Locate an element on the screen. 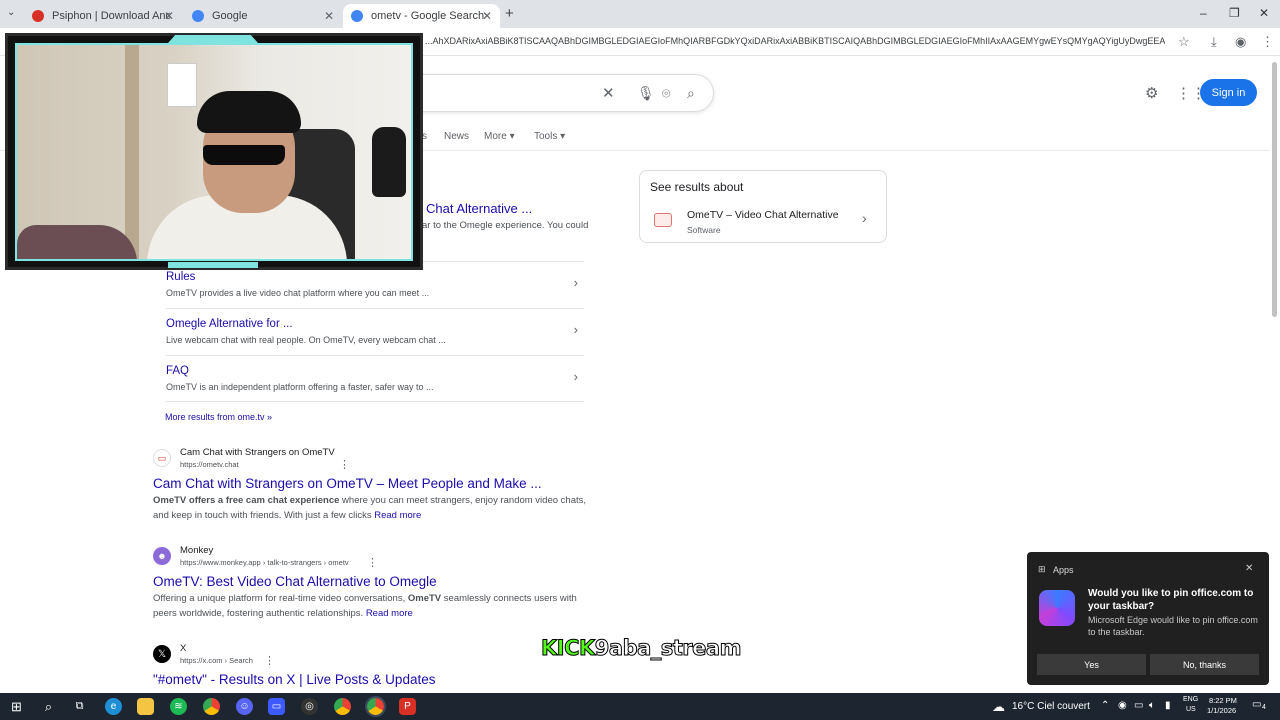 The image size is (1280, 720). browser-menu-icon: ⋮ is located at coordinates (1267, 42).